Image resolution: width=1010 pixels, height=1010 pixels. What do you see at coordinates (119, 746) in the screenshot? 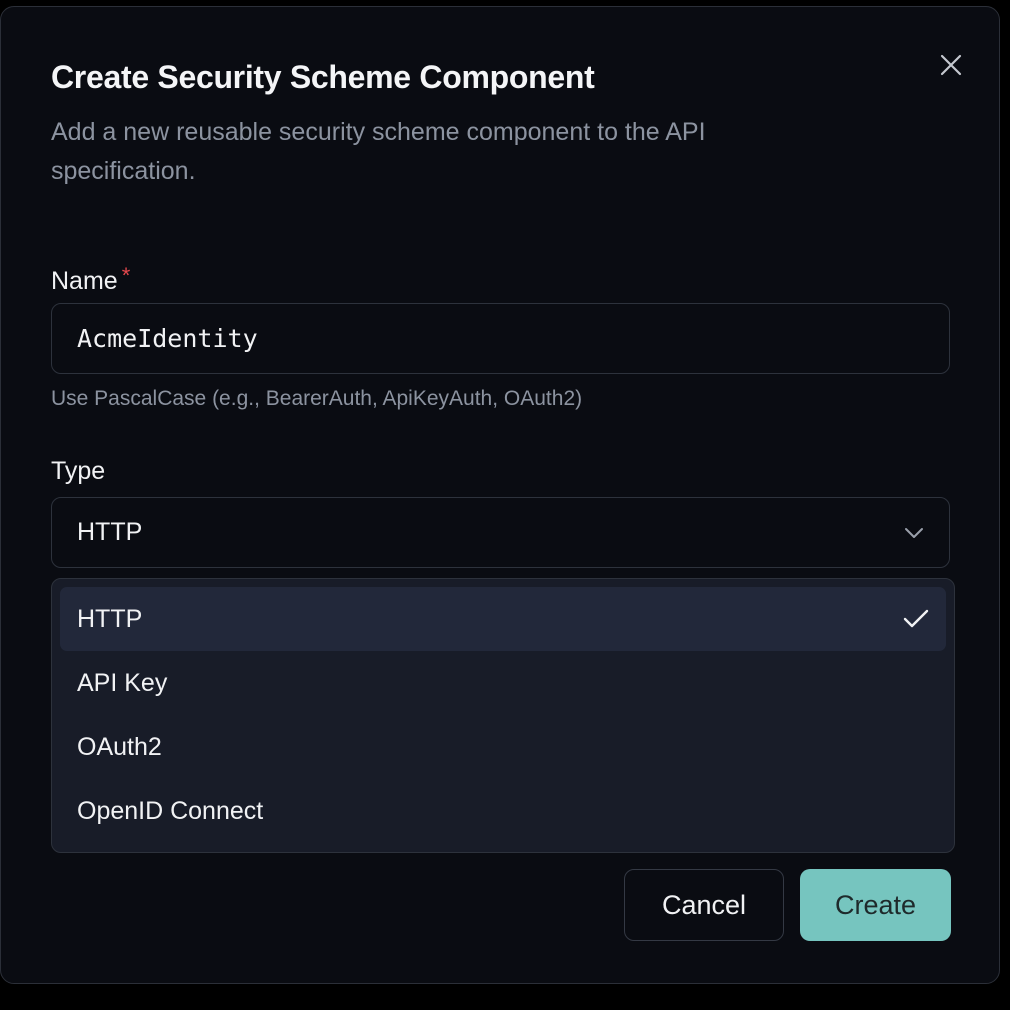
I see `option-label: OAuth2` at bounding box center [119, 746].